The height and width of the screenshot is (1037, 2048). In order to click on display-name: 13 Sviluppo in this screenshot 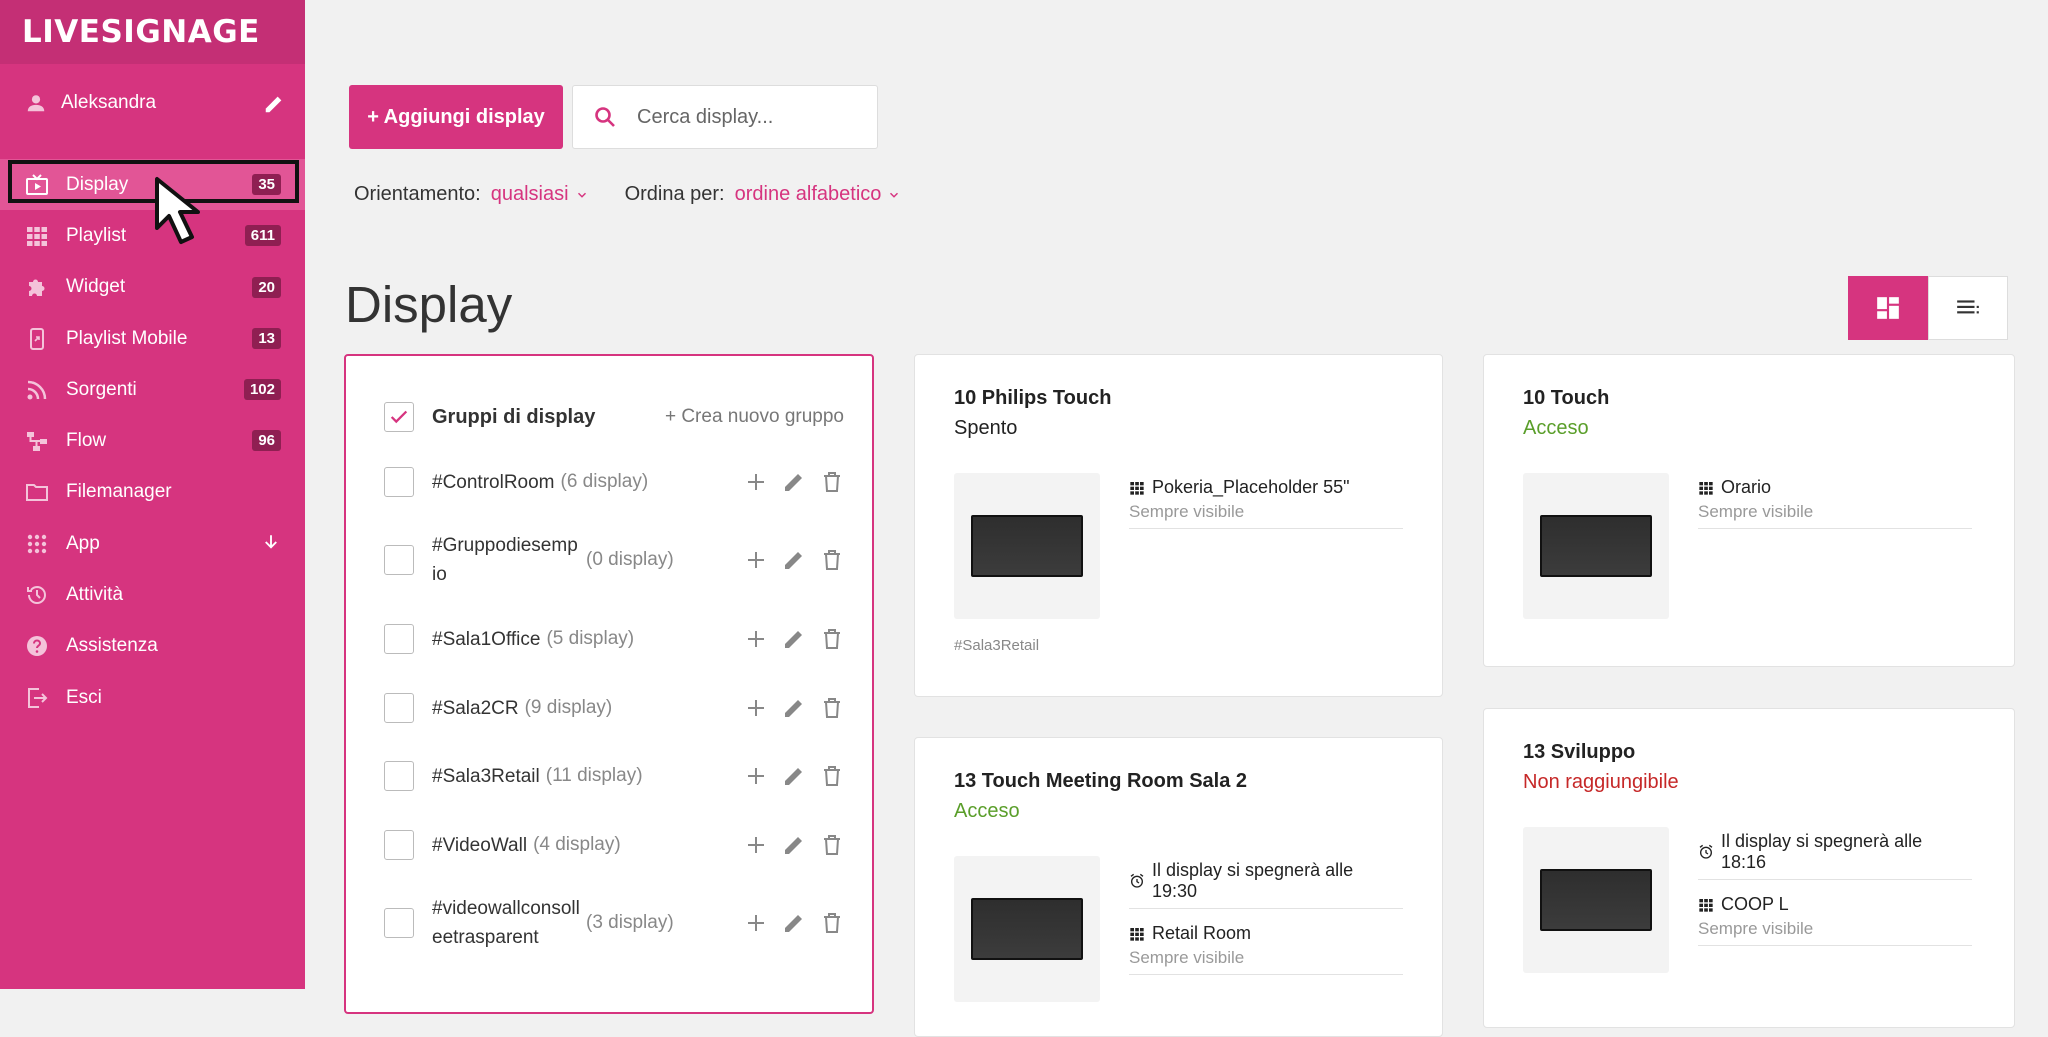, I will do `click(1579, 752)`.